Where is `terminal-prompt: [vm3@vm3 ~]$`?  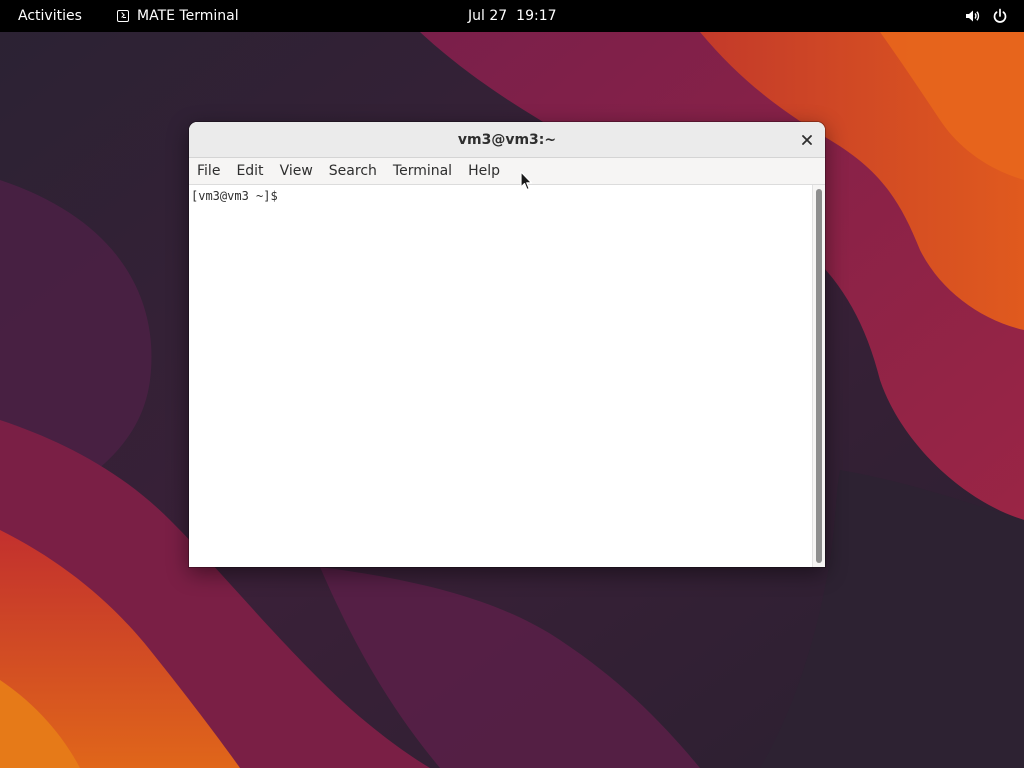 terminal-prompt: [vm3@vm3 ~]$ is located at coordinates (238, 196).